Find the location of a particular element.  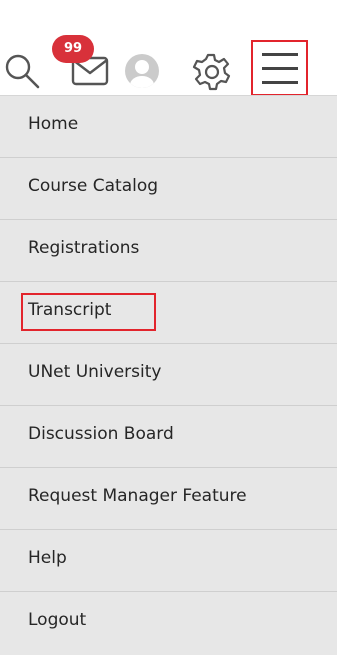

notification-badge: 99 is located at coordinates (73, 49).